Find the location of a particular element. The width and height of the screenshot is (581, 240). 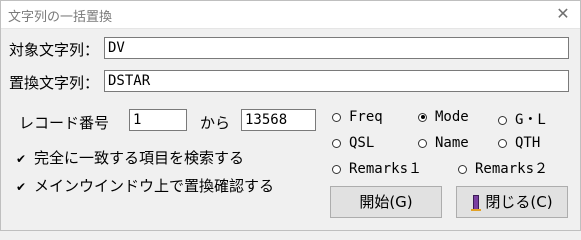

field-radio-qsl: QSL is located at coordinates (353, 143).